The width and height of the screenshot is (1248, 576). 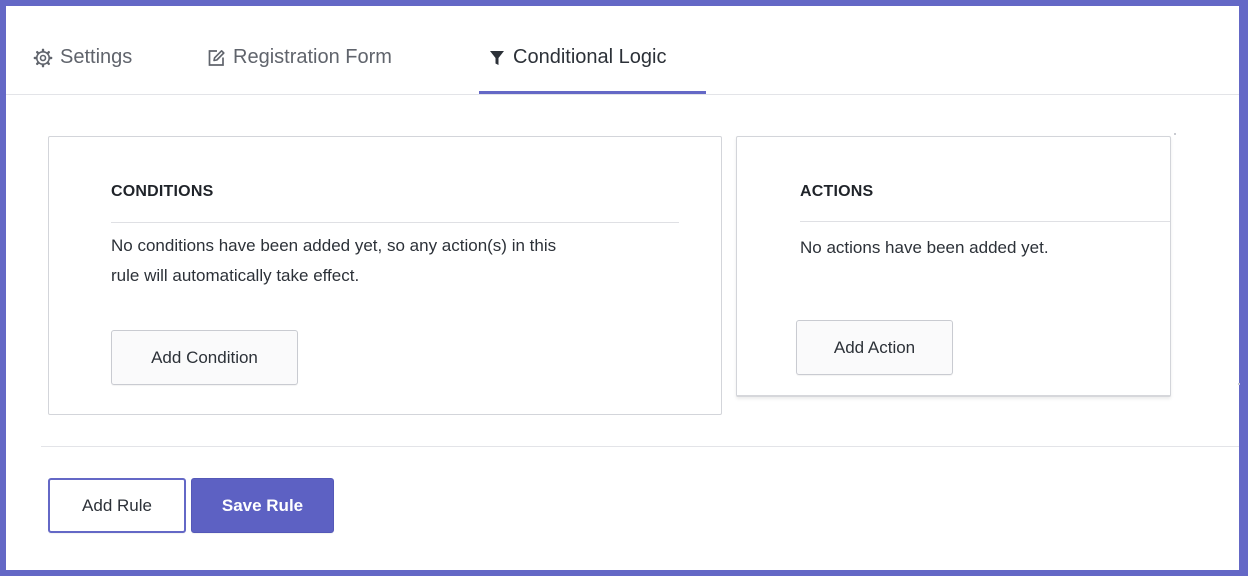 What do you see at coordinates (592, 70) in the screenshot?
I see `tab-conditional-logic: Conditional Logic` at bounding box center [592, 70].